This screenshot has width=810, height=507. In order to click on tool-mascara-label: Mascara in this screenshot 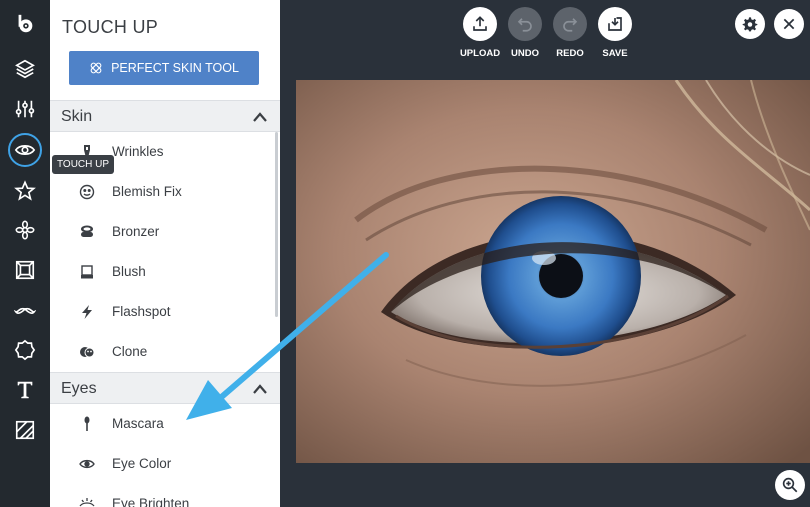, I will do `click(138, 423)`.